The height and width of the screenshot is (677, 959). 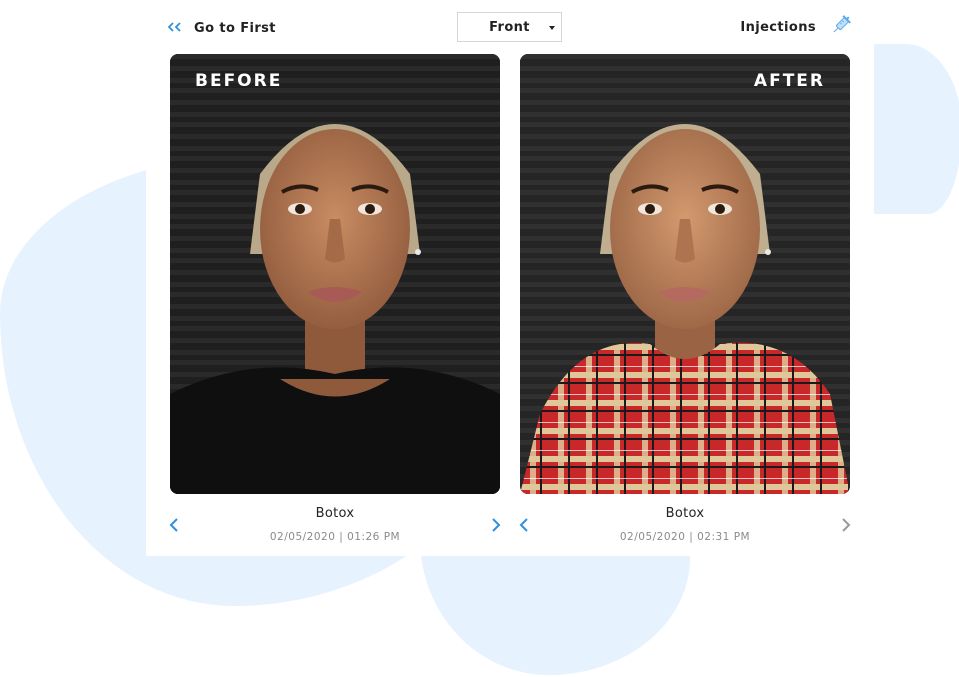 I want to click on injections-label: Injections, so click(x=778, y=27).